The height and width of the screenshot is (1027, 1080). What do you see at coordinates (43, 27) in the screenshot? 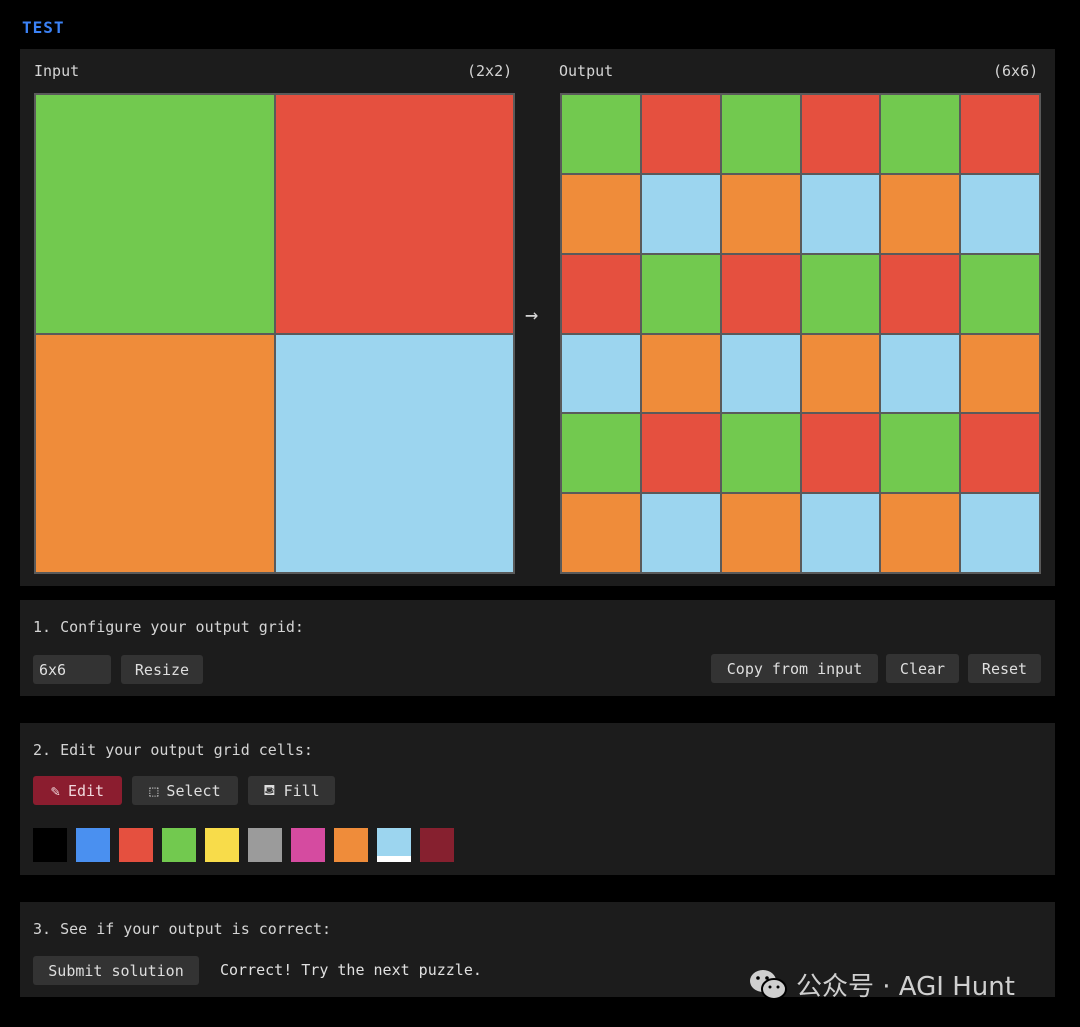
I see `section-label: TEST` at bounding box center [43, 27].